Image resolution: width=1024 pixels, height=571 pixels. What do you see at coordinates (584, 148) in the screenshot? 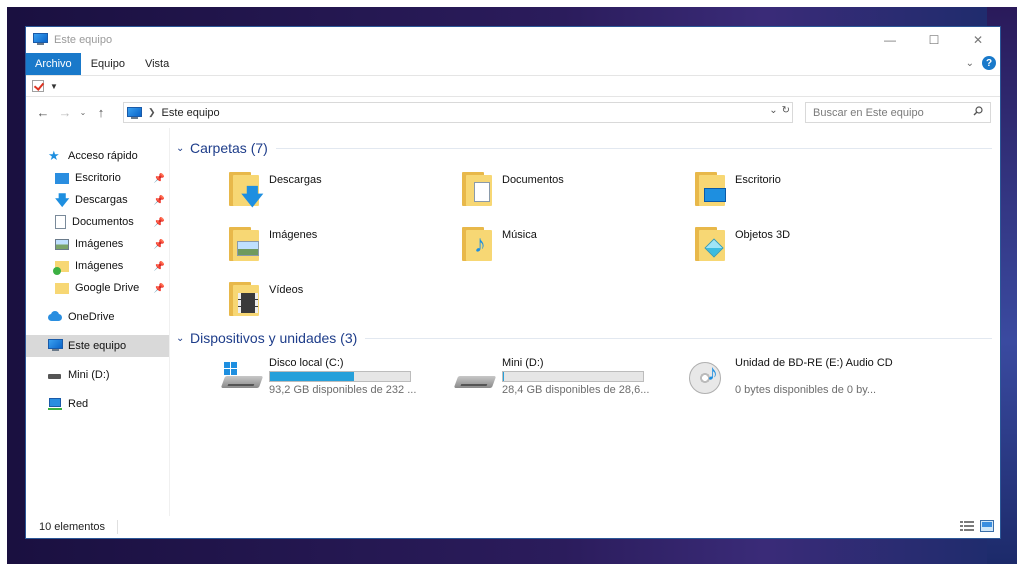
I see `folders-group-header: ⌄ Carpetas (7)` at bounding box center [584, 148].